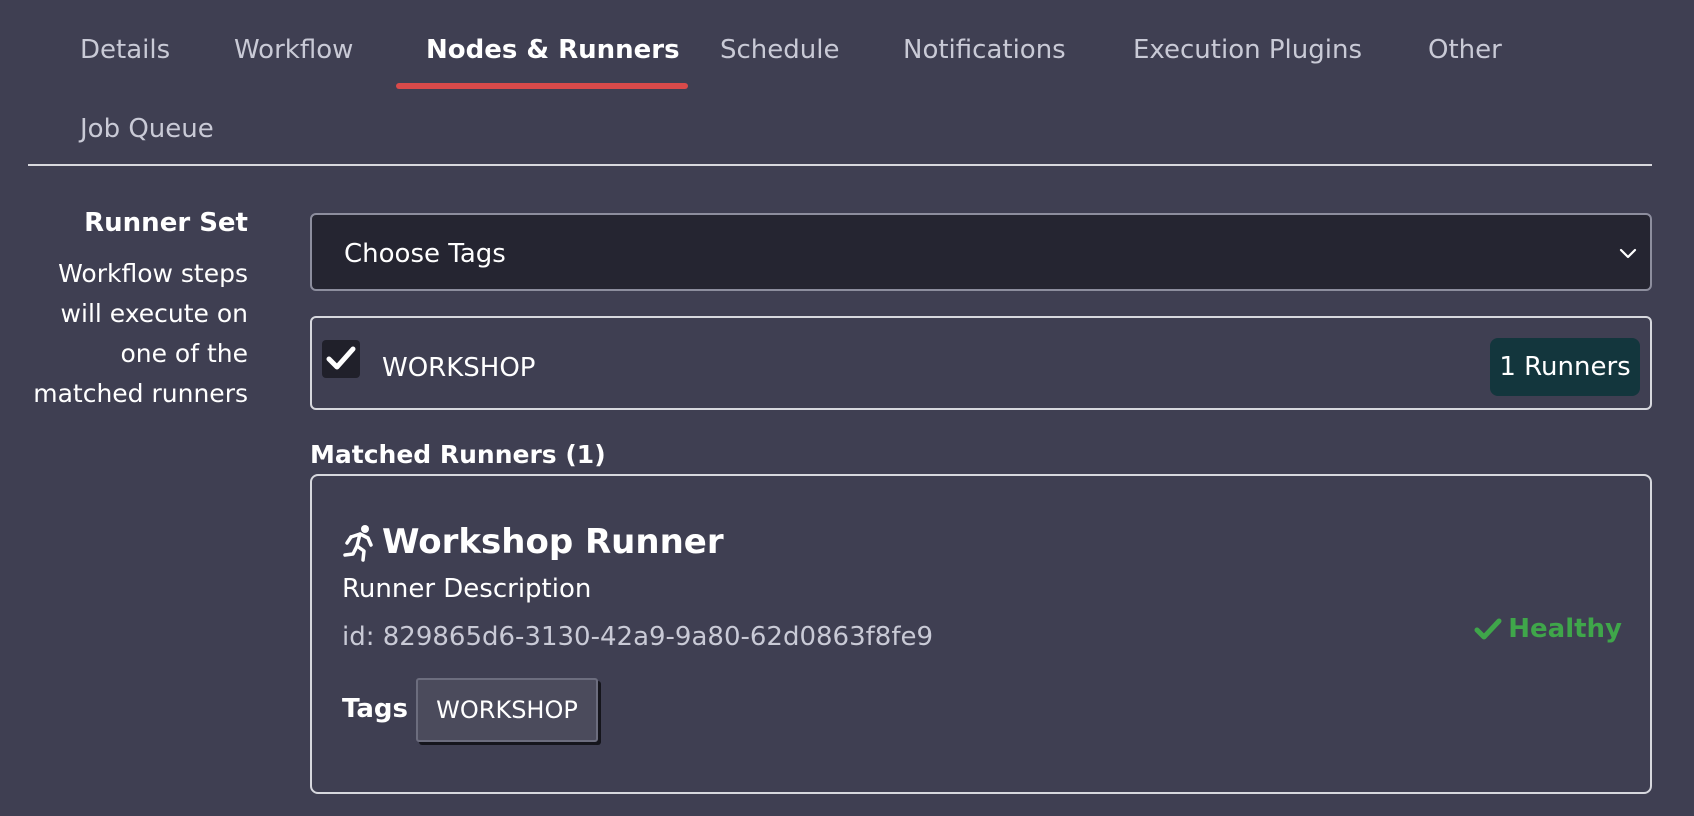 This screenshot has height=816, width=1694. I want to click on tab-schedule: Schedule, so click(779, 50).